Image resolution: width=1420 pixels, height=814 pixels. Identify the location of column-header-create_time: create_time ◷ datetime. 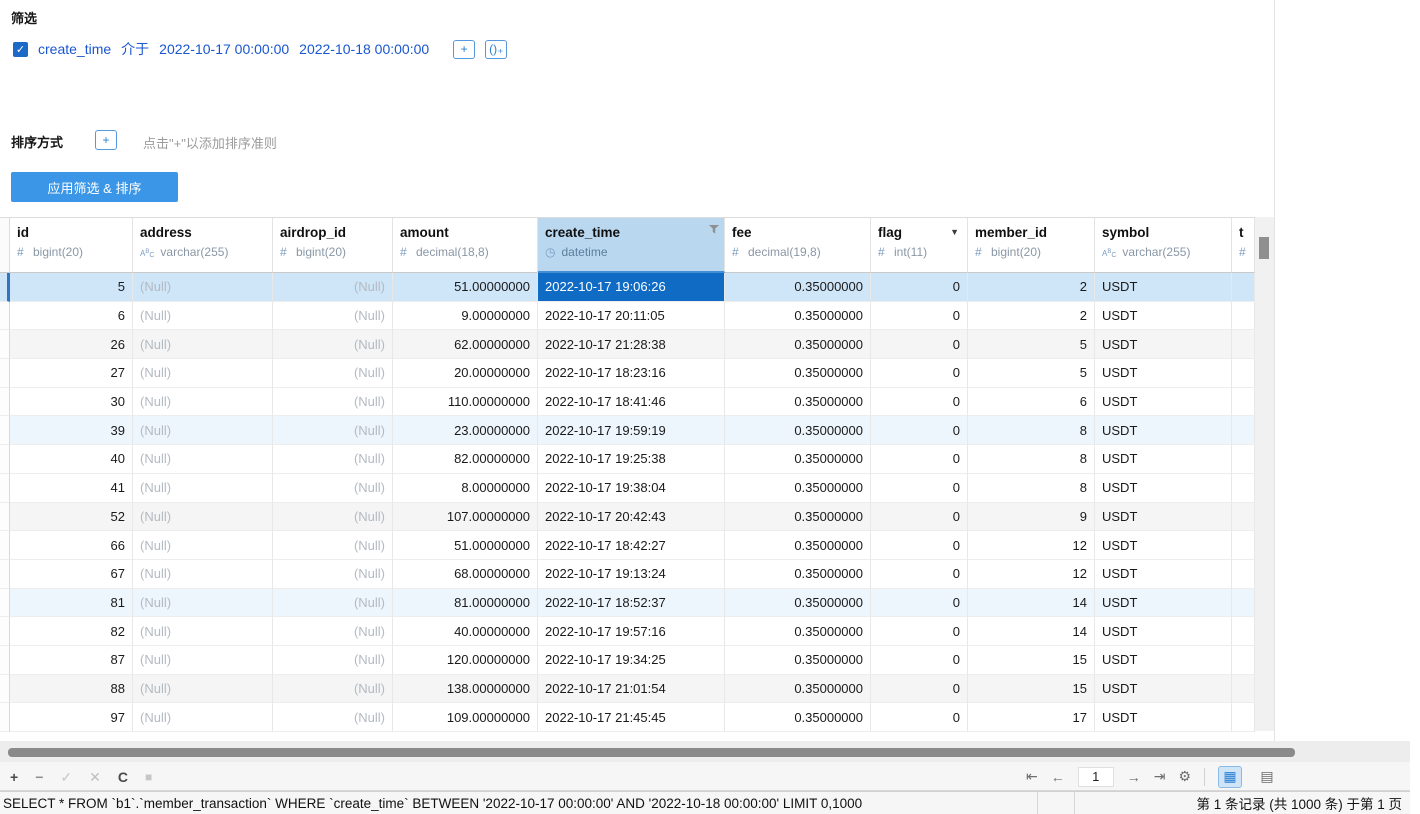
(631, 245).